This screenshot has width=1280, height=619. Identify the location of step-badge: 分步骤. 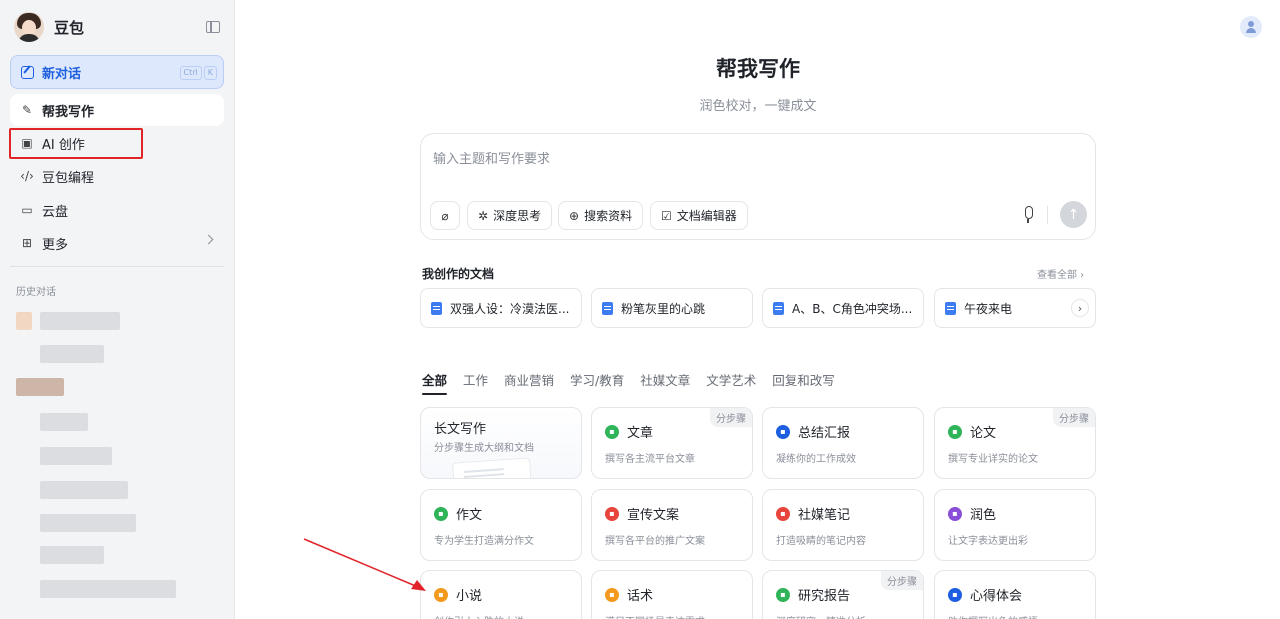
(902, 580).